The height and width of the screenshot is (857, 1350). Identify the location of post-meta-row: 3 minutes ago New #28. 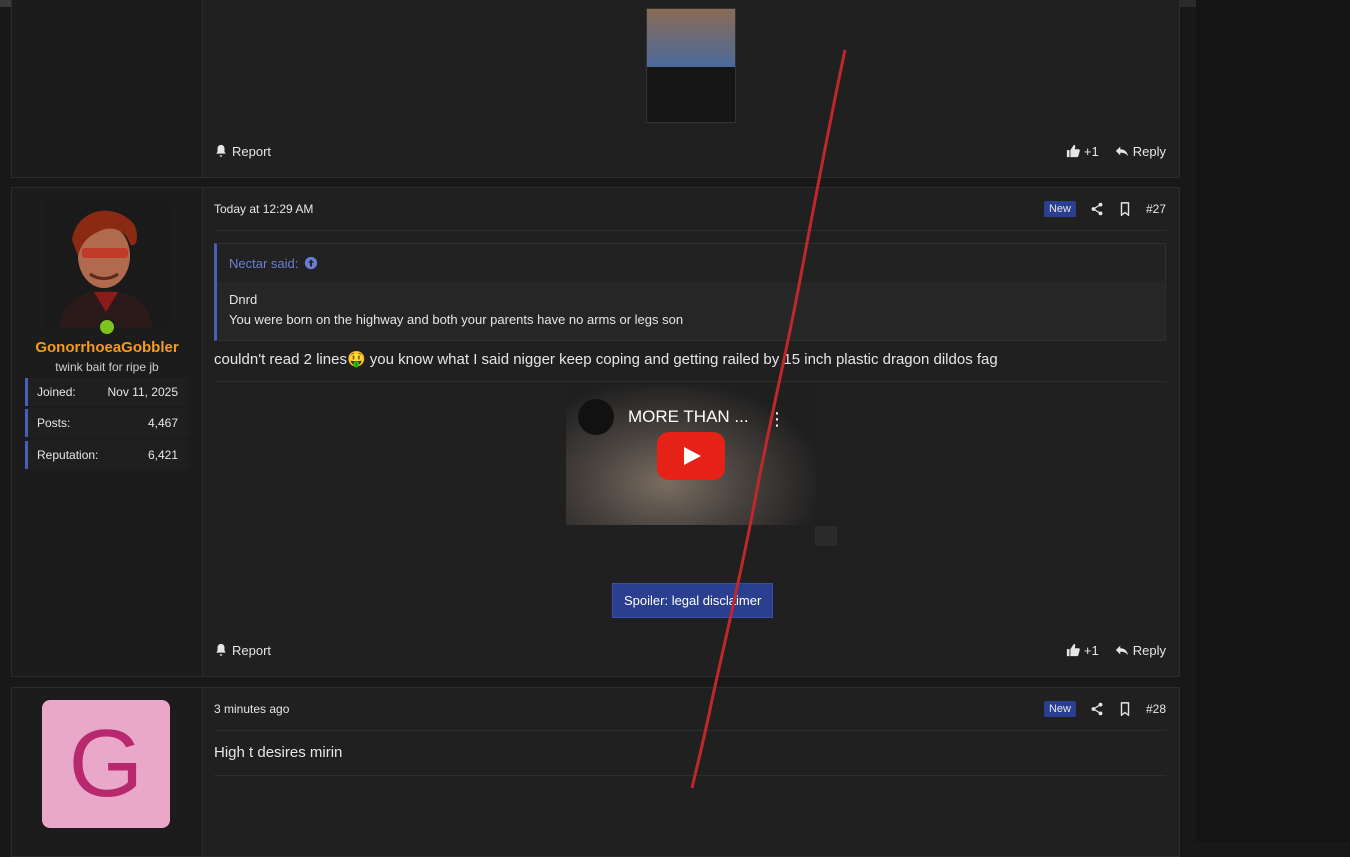
(690, 709).